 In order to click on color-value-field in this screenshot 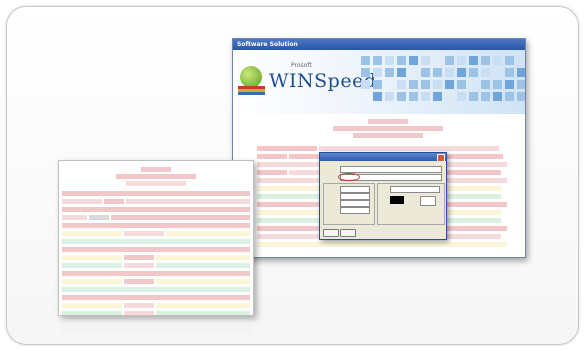, I will do `click(428, 201)`.